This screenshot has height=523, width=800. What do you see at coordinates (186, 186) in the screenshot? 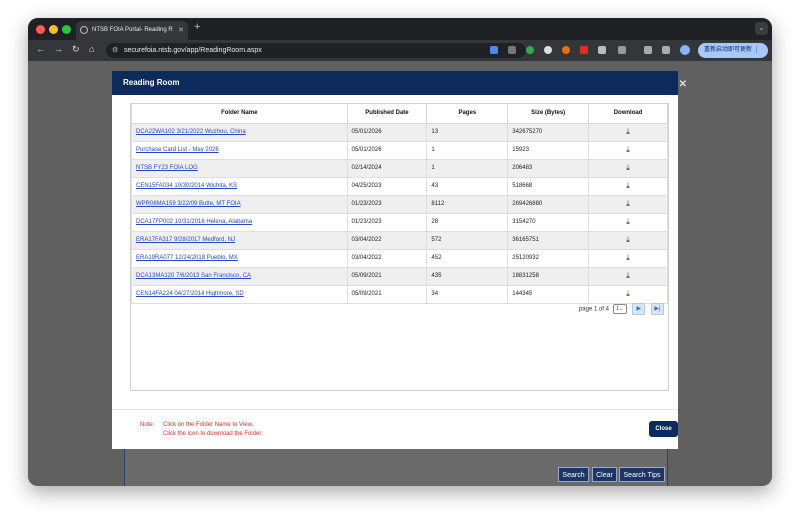
I see `folder-name-link-text: CEN15FA034 10/30/2014 Wichita, KS` at bounding box center [186, 186].